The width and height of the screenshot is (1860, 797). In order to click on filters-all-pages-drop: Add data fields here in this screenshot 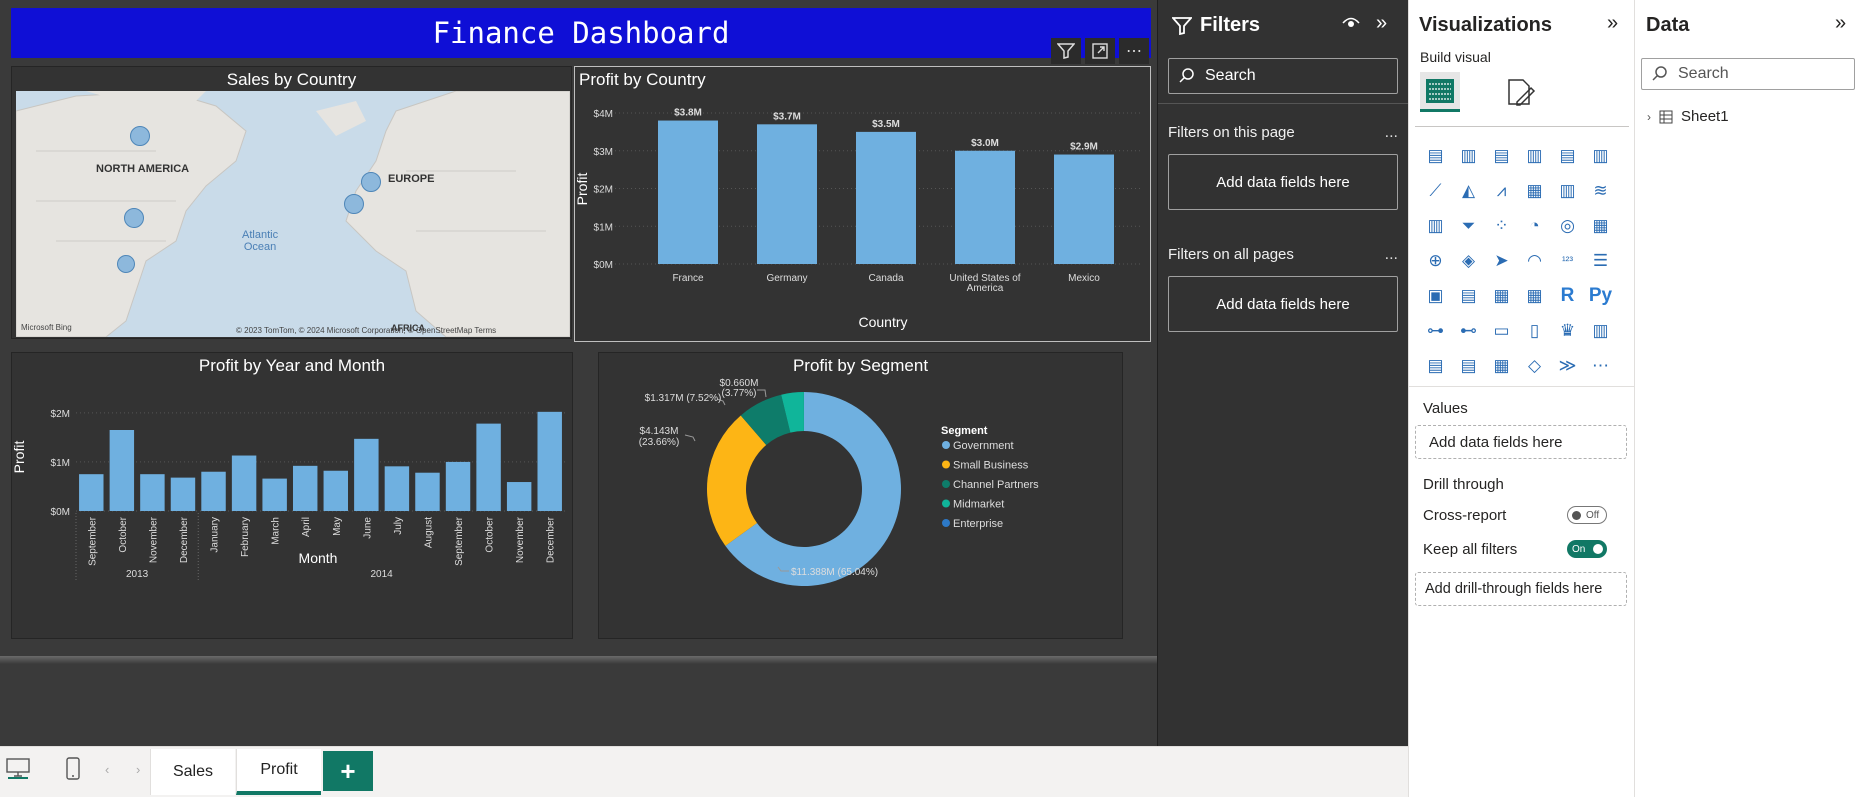, I will do `click(1283, 304)`.